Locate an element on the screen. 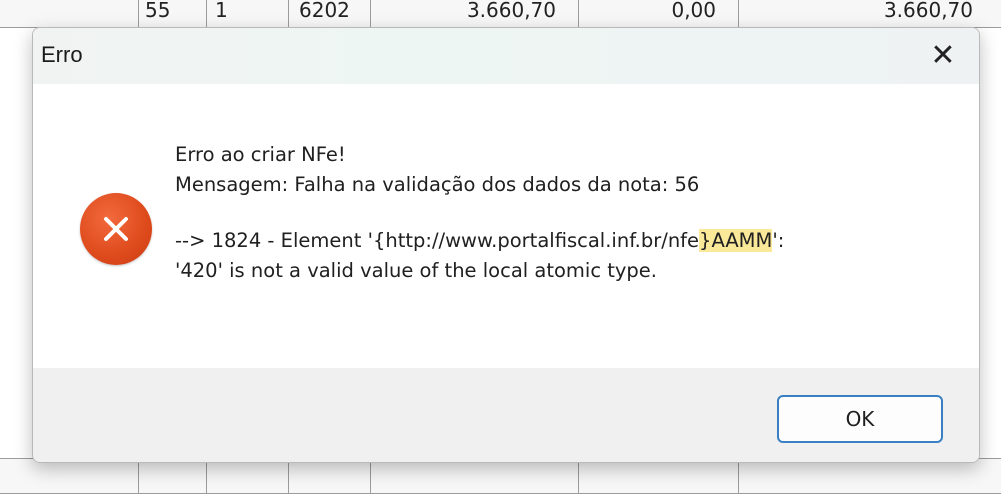  table-cell: 0,00 is located at coordinates (658, 13).